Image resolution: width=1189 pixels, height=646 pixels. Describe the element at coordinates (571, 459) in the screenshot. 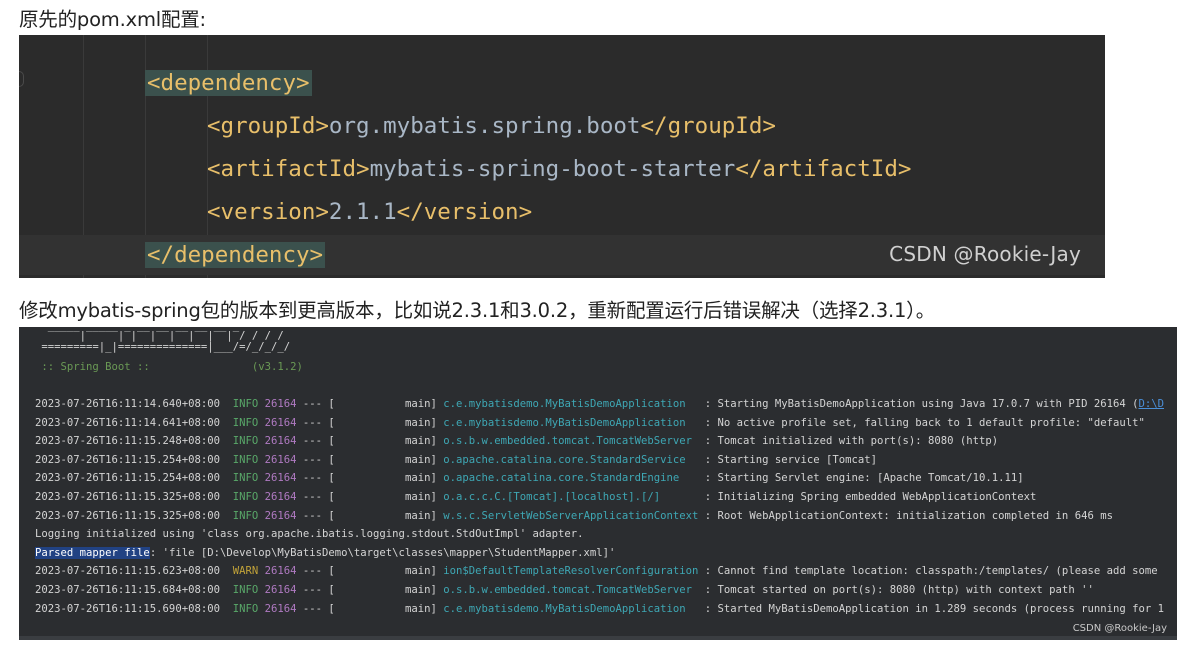

I see `log-logger: o.apache.catalina.core.StandardService` at that location.